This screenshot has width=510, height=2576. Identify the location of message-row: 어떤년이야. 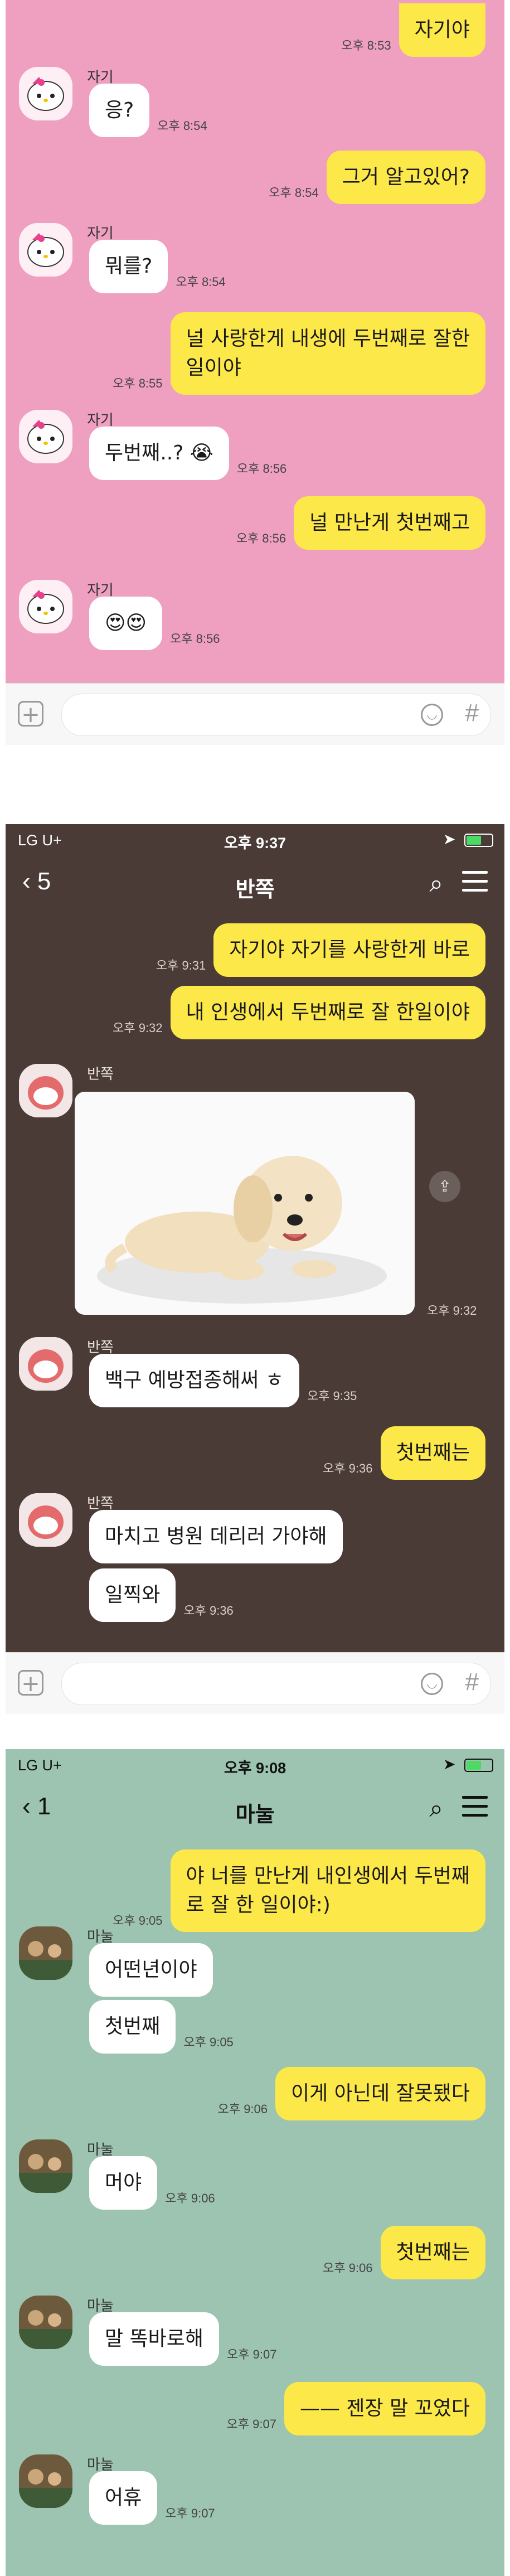
(151, 1970).